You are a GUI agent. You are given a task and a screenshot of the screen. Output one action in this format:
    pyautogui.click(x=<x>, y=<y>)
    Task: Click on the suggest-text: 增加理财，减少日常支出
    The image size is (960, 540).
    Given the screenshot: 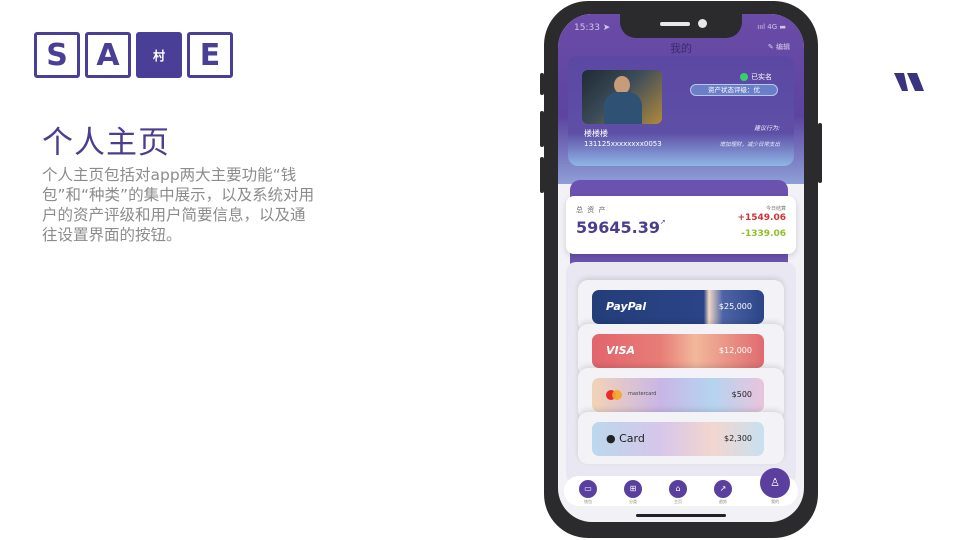 What is the action you would take?
    pyautogui.click(x=749, y=145)
    